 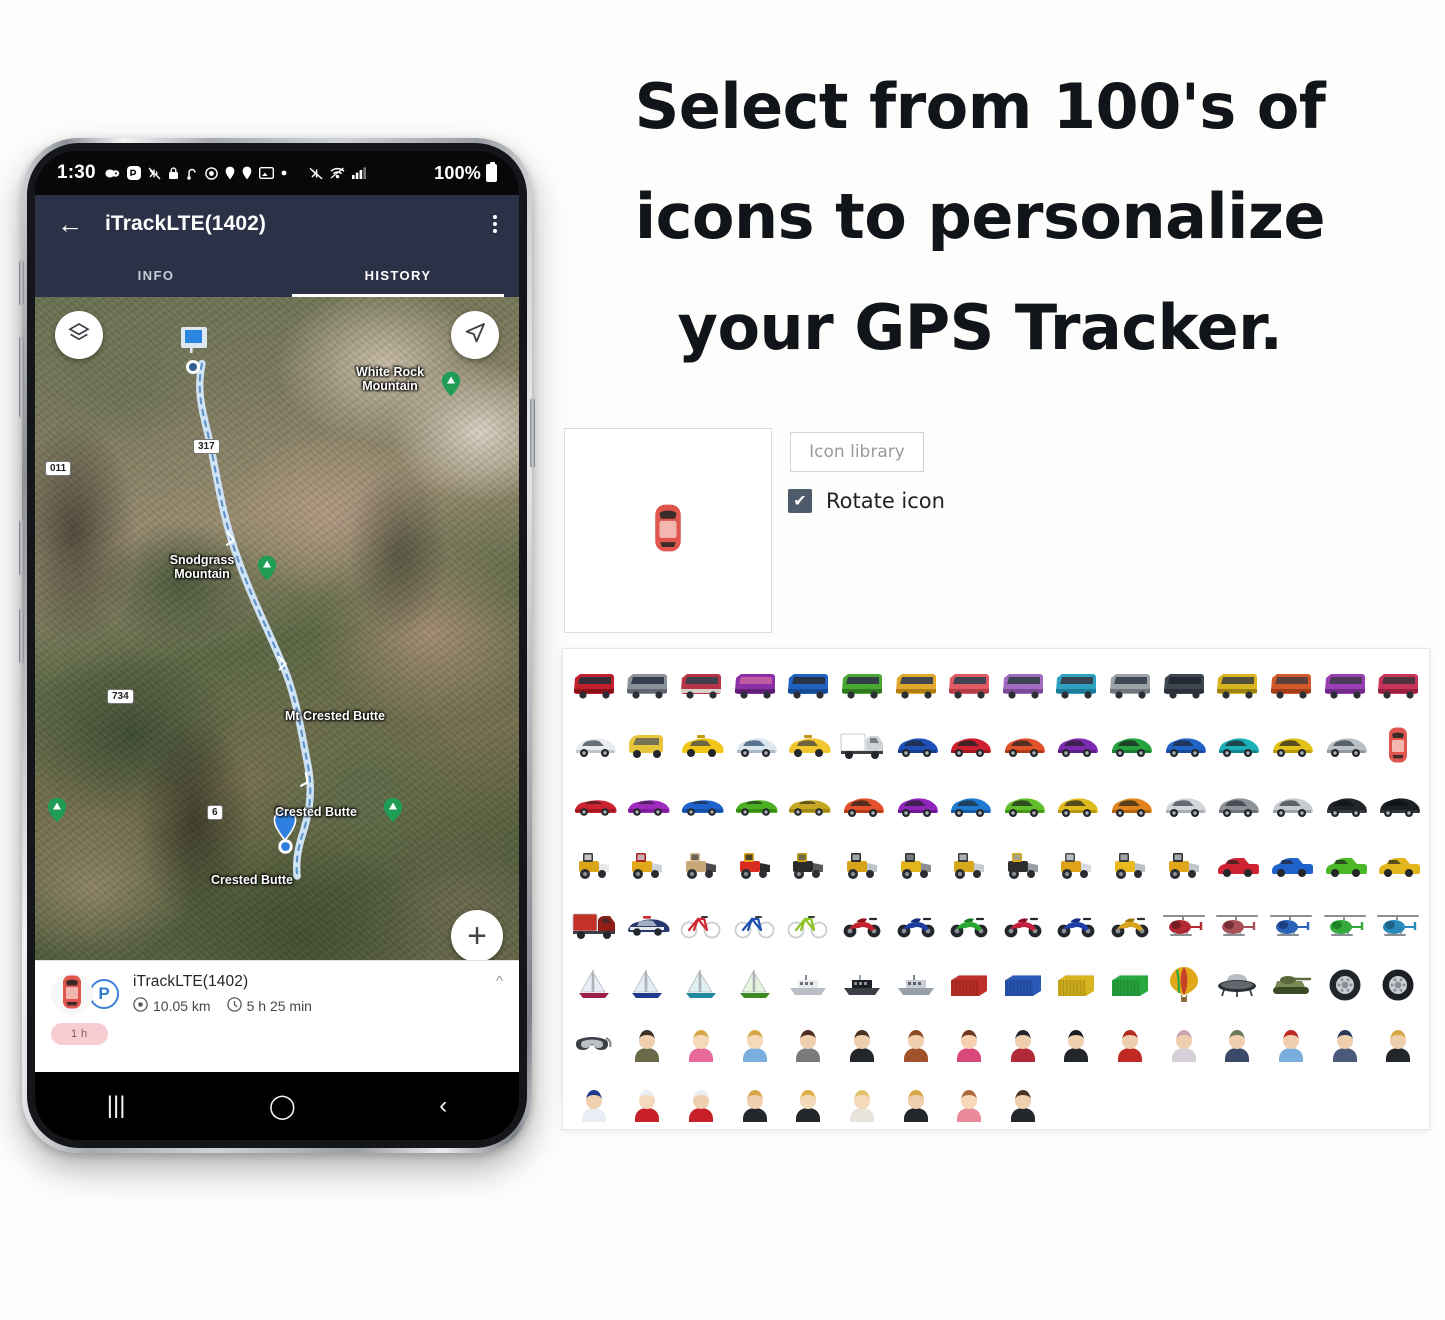 What do you see at coordinates (21, 377) in the screenshot?
I see `phone-button-volume-down` at bounding box center [21, 377].